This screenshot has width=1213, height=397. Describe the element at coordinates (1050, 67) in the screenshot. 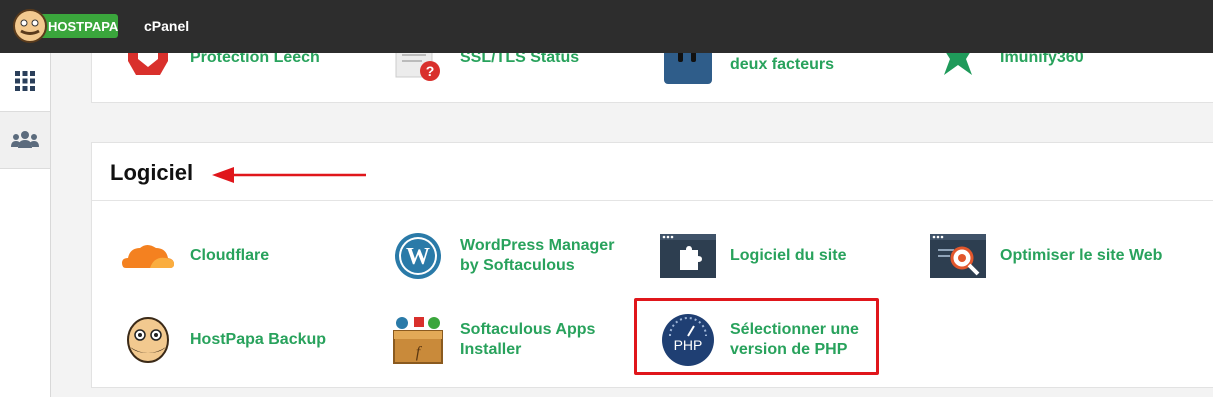

I see `imunify360-link: Imunify360` at that location.